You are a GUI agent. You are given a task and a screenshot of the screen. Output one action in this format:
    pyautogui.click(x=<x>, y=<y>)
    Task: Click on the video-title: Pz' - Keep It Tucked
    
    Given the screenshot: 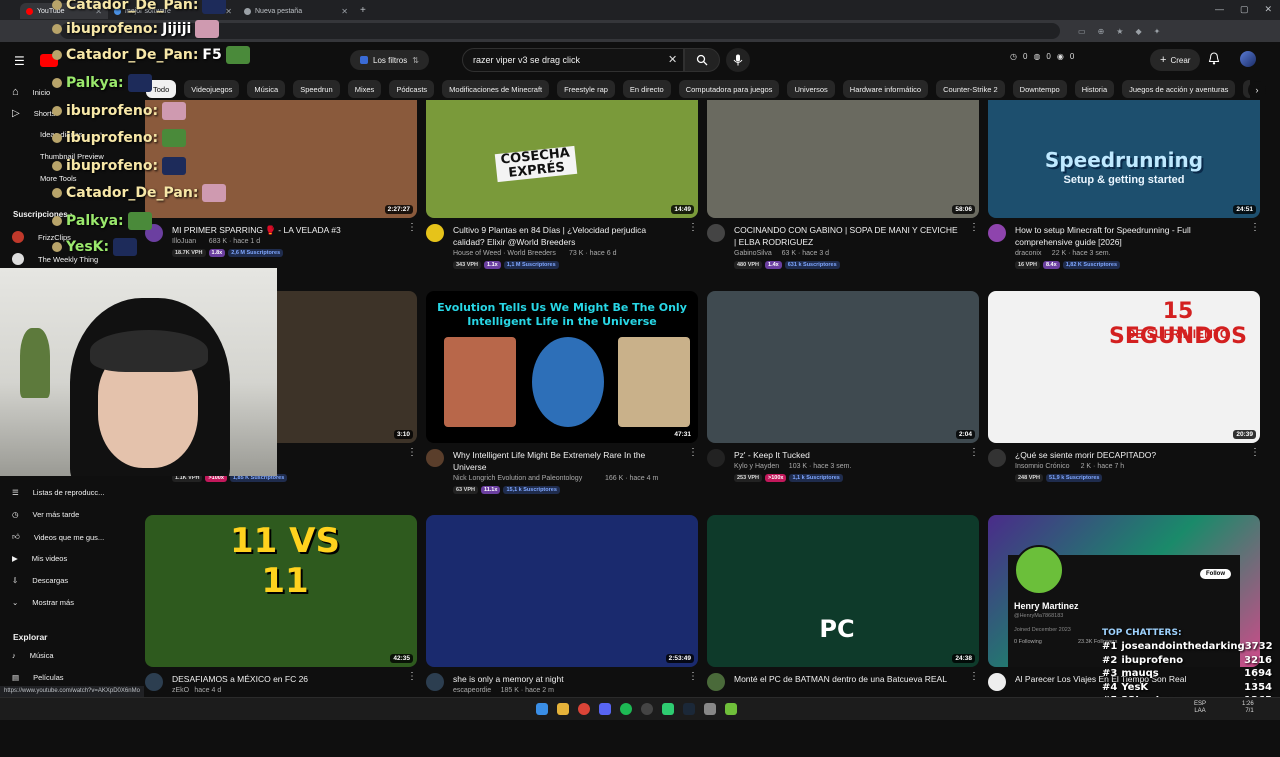 What is the action you would take?
    pyautogui.click(x=847, y=455)
    